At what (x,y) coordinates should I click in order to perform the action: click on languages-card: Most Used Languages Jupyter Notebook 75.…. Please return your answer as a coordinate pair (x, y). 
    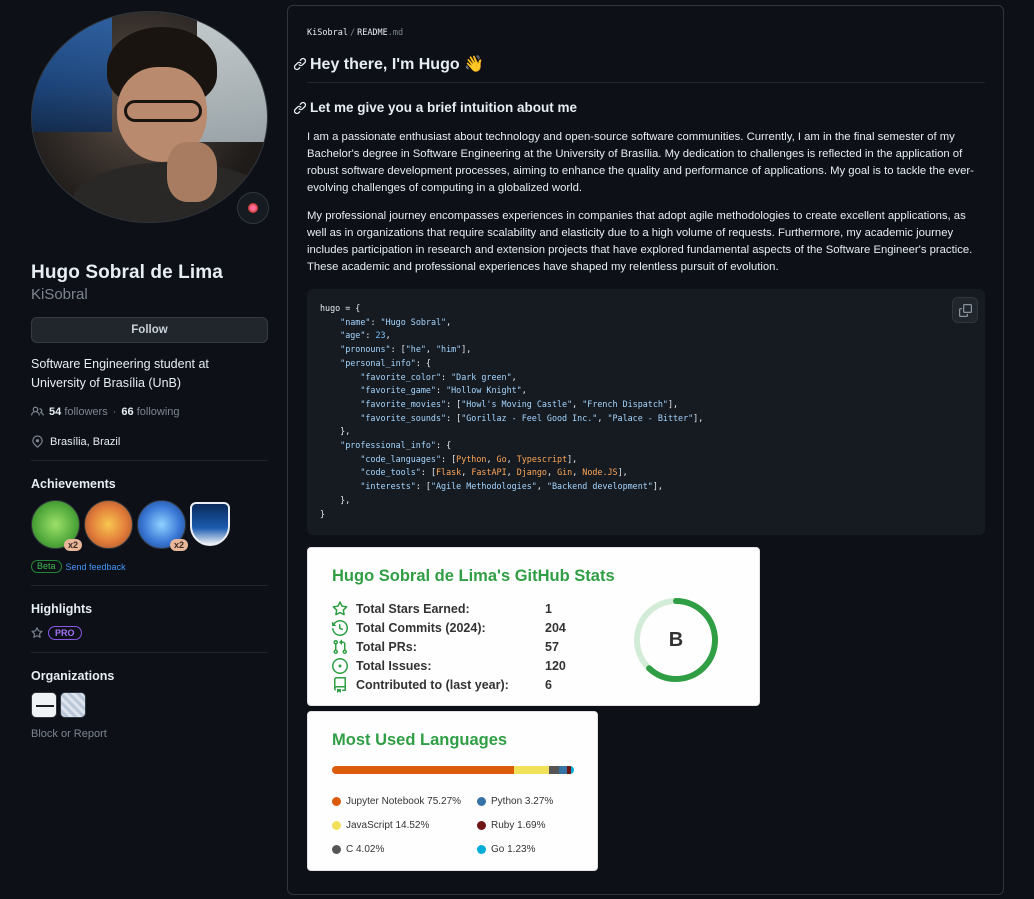
    Looking at the image, I should click on (452, 791).